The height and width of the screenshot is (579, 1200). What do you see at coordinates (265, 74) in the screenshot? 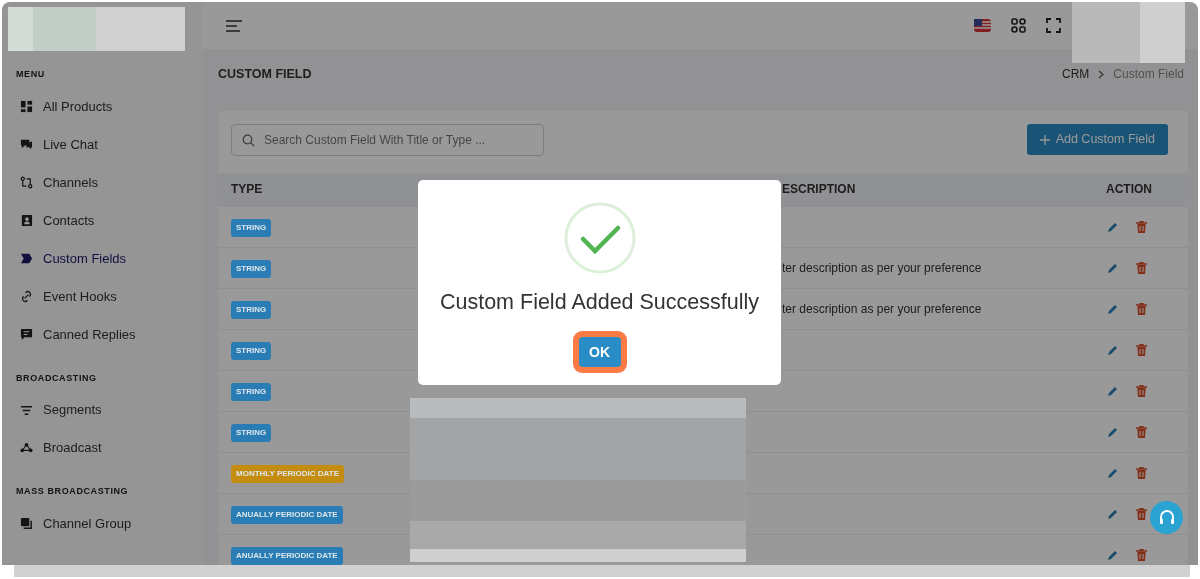
I see `page-title: CUSTOM FIELD` at bounding box center [265, 74].